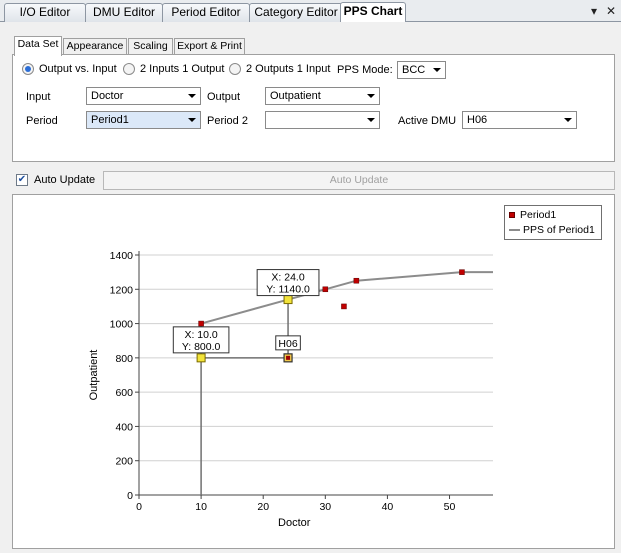 This screenshot has width=621, height=553. Describe the element at coordinates (201, 347) in the screenshot. I see `projection-label-text: Y: 800.0` at that location.